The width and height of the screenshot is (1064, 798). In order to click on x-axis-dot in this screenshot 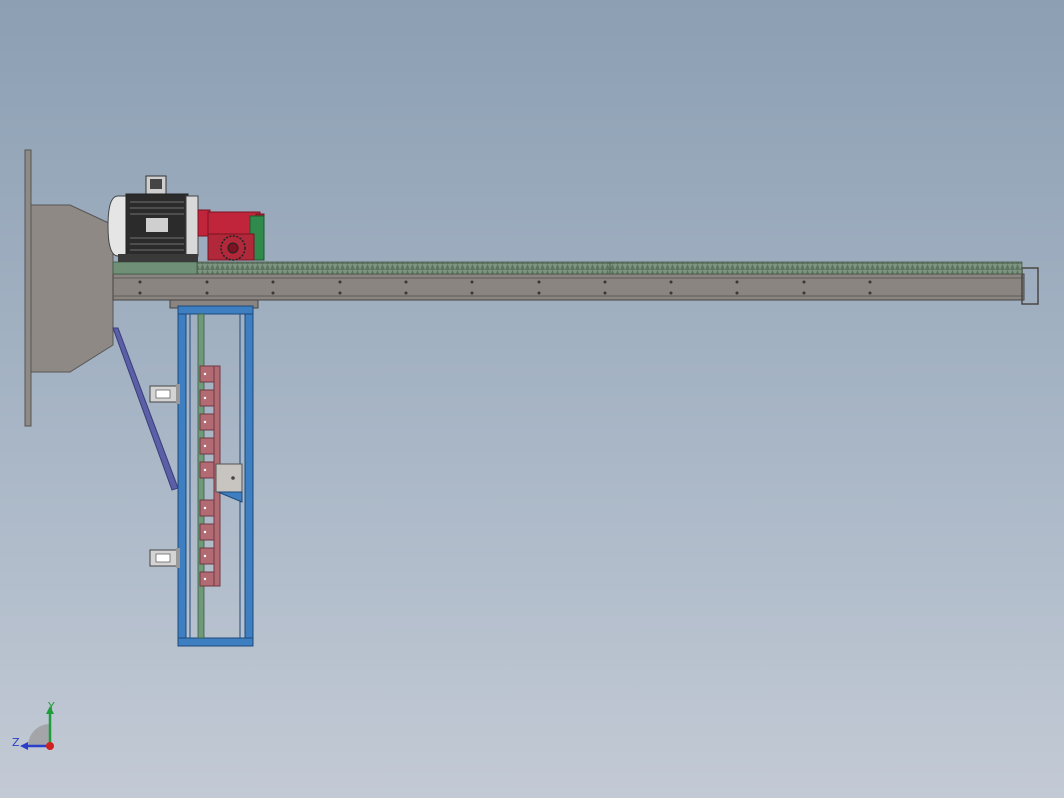, I will do `click(50, 746)`.